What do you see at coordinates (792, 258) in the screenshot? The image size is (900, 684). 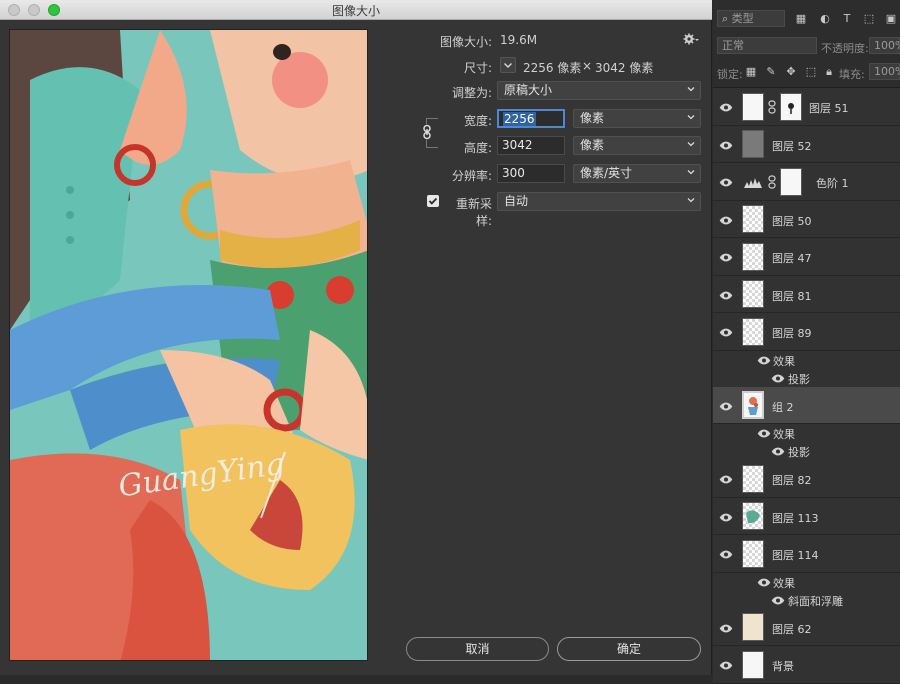 I see `layer-name: 图层 47` at bounding box center [792, 258].